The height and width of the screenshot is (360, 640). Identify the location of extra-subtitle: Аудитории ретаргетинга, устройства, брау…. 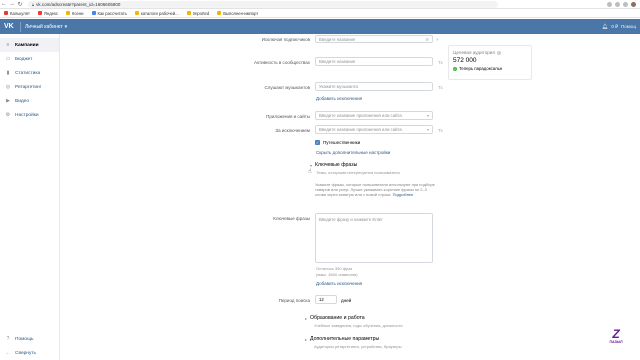
(358, 346).